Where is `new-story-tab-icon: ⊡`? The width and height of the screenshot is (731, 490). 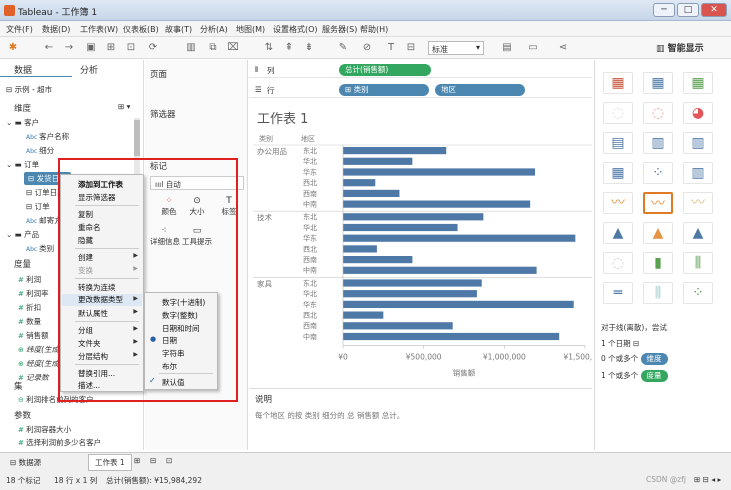
new-story-tab-icon: ⊡ is located at coordinates (169, 460).